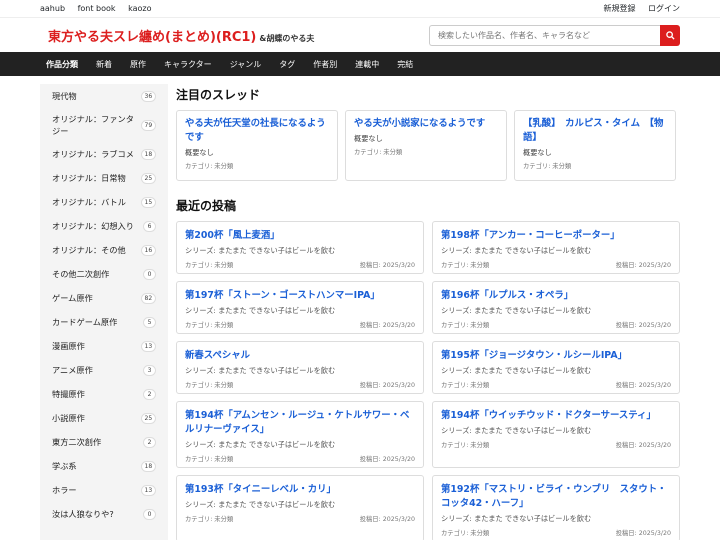 This screenshot has height=540, width=720. What do you see at coordinates (300, 356) in the screenshot?
I see `post-title: 新春スペシャル` at bounding box center [300, 356].